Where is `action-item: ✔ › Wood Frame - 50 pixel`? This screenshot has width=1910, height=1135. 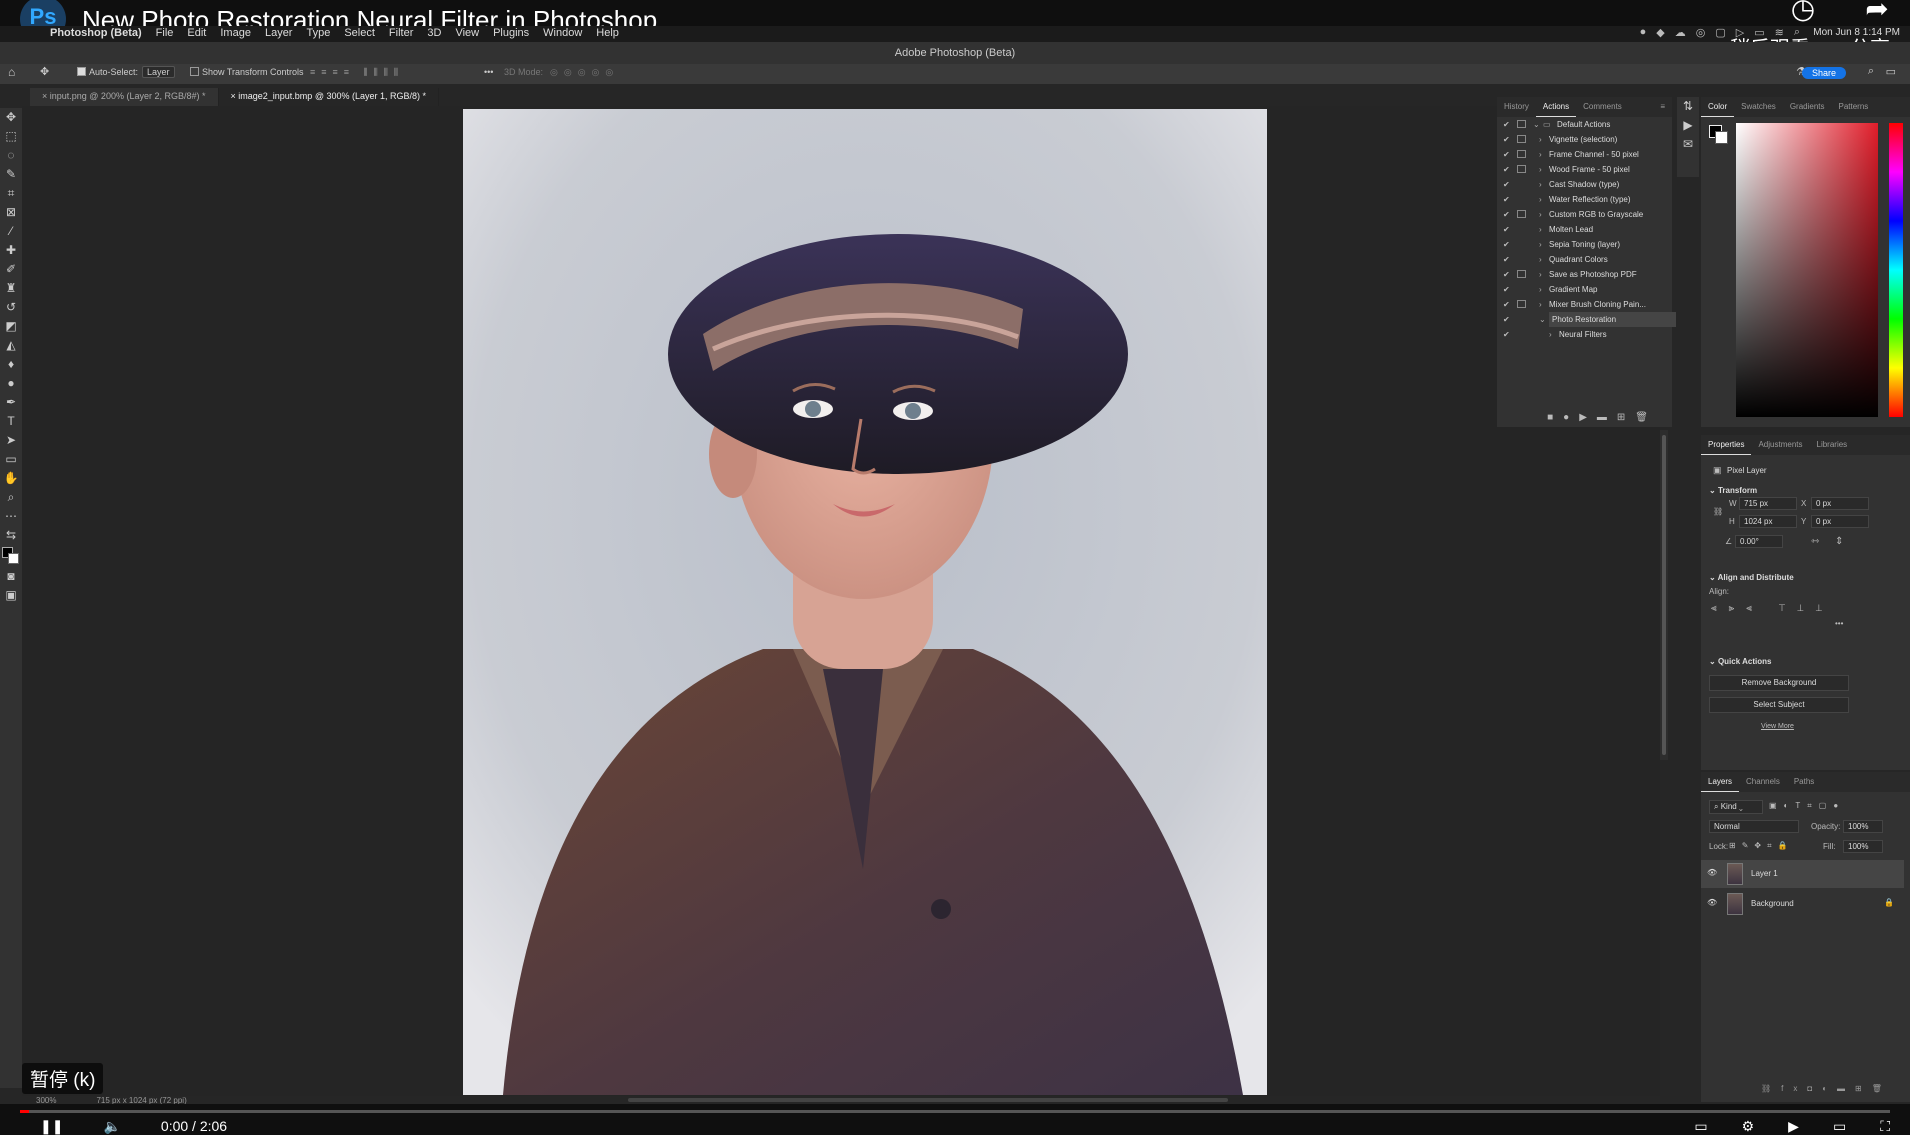 action-item: ✔ › Wood Frame - 50 pixel is located at coordinates (1584, 169).